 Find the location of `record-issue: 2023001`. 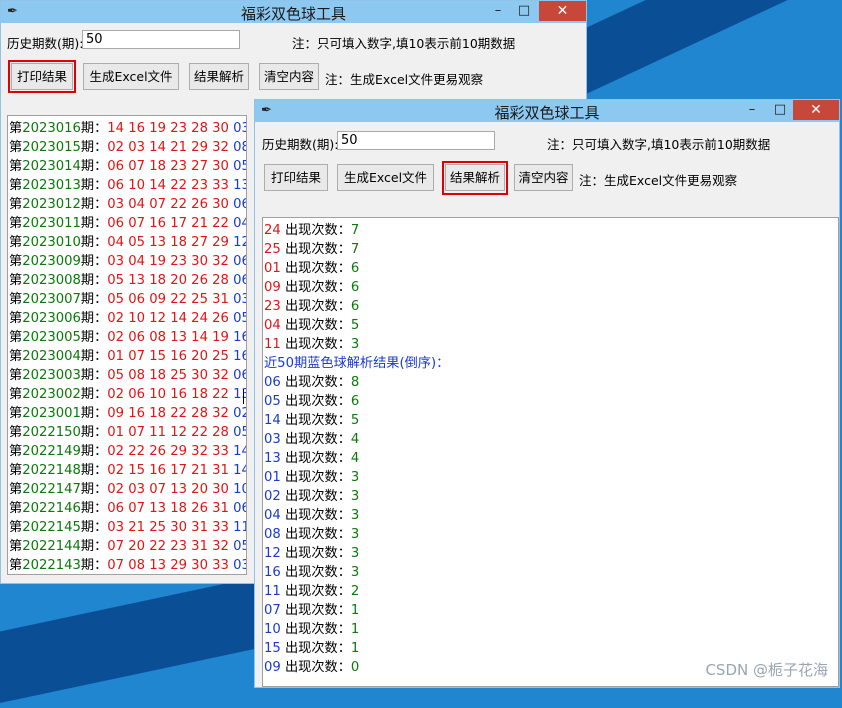

record-issue: 2023001 is located at coordinates (51, 413).